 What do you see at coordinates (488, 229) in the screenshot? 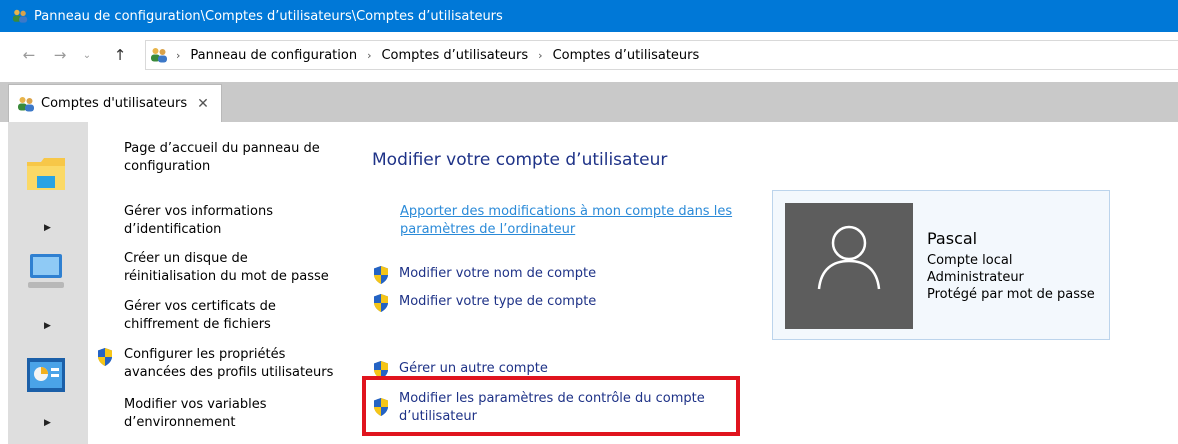
I see `link-line: paramètres de l’ordinateur` at bounding box center [488, 229].